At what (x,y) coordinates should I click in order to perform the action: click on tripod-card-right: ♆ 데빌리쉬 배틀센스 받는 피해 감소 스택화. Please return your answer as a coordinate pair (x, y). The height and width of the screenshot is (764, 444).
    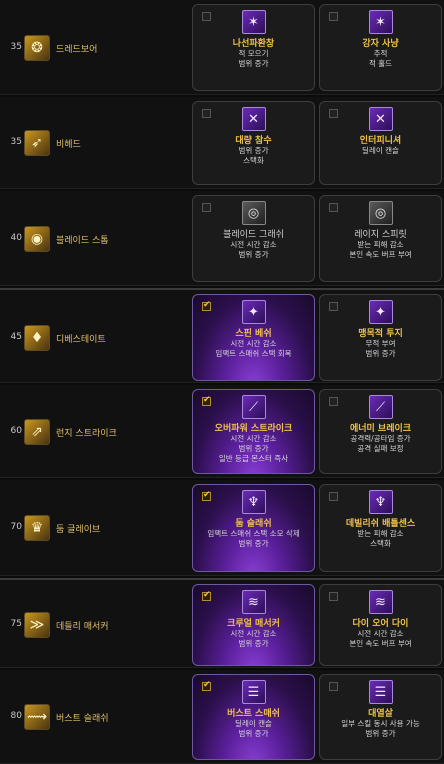
    Looking at the image, I should click on (380, 528).